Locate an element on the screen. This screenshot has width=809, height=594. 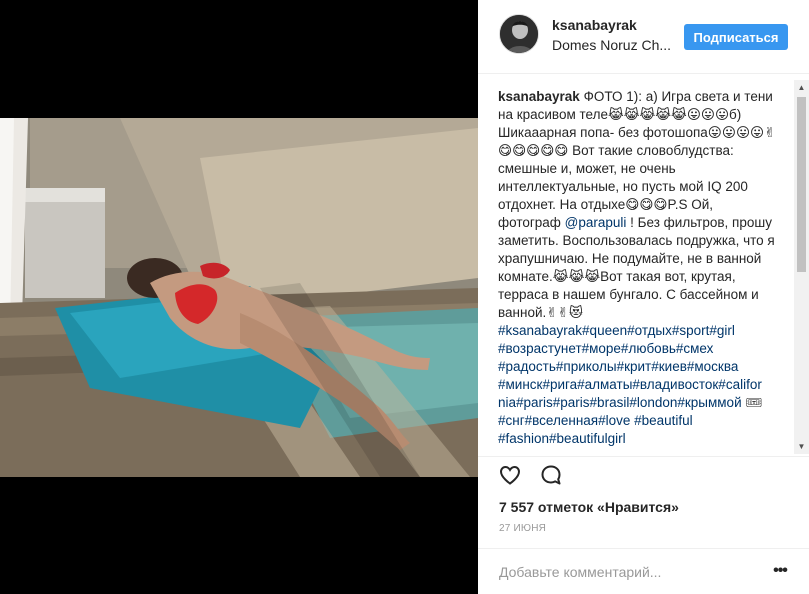
comment-input is located at coordinates (629, 572).